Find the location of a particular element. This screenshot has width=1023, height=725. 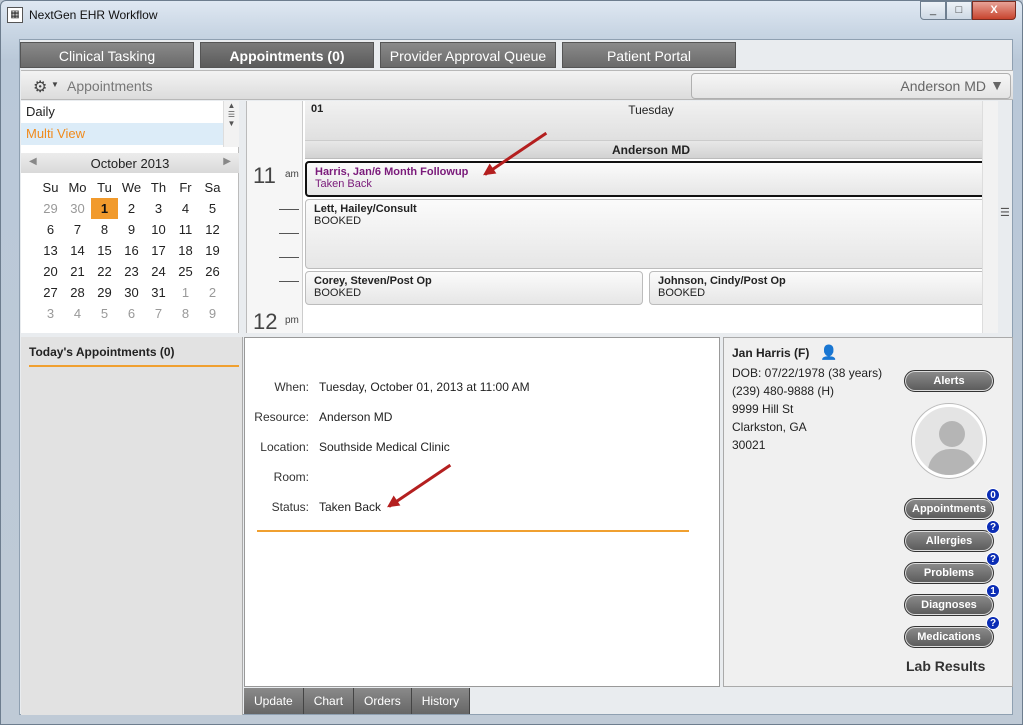

orders-tab: Orders is located at coordinates (383, 701).